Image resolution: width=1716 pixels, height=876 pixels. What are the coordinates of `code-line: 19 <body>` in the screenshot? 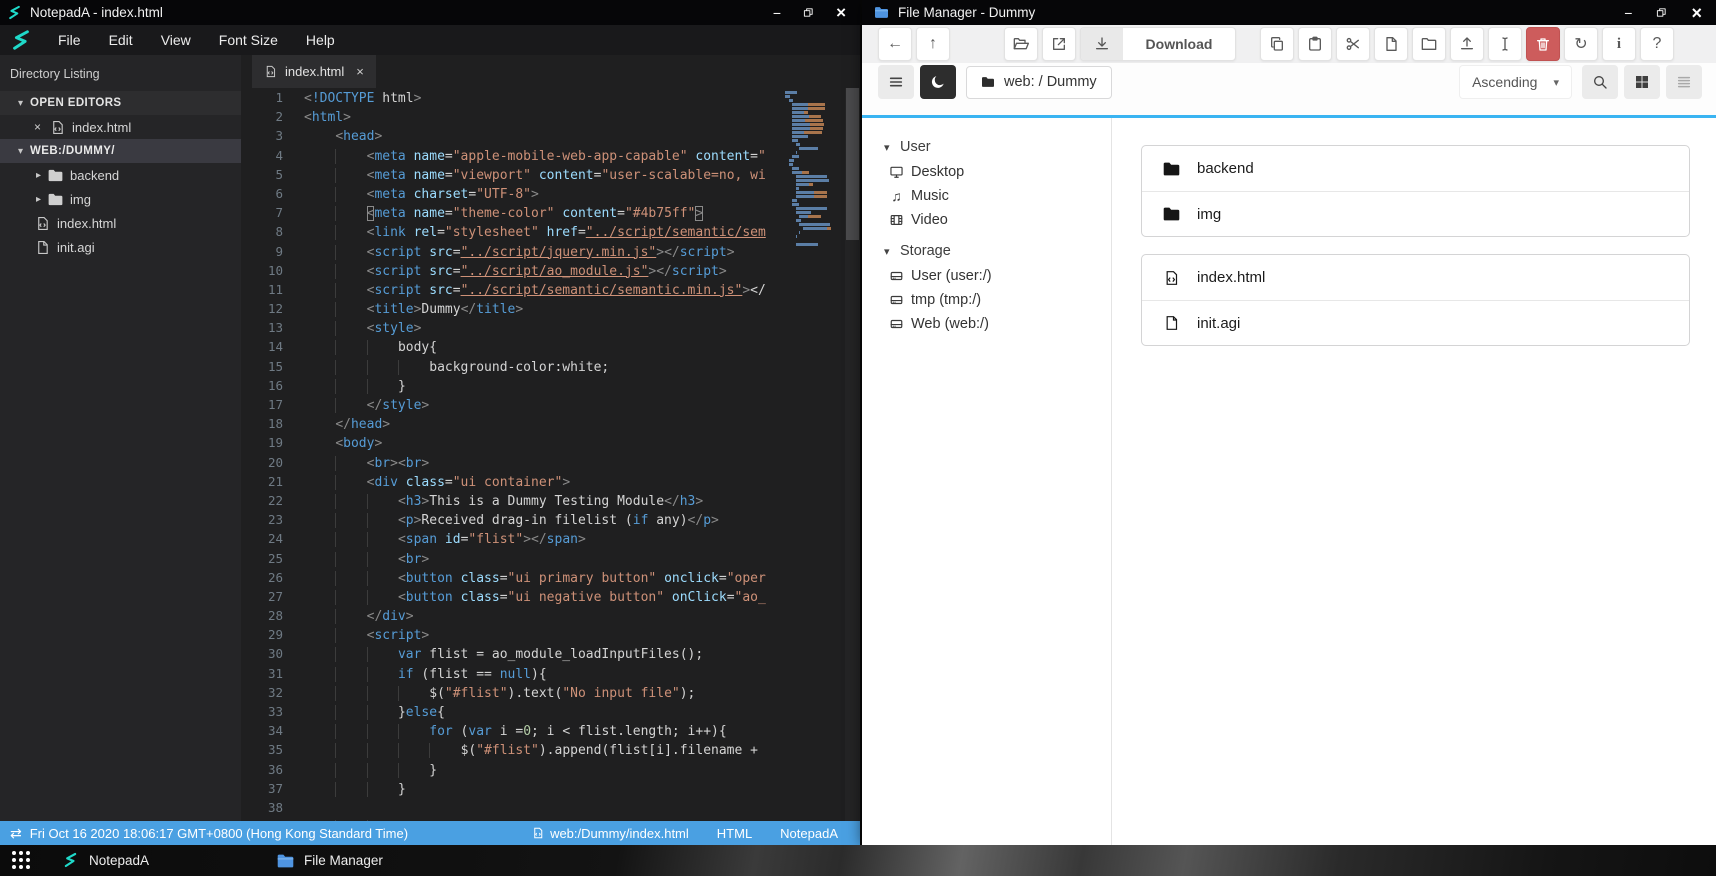 It's located at (512, 442).